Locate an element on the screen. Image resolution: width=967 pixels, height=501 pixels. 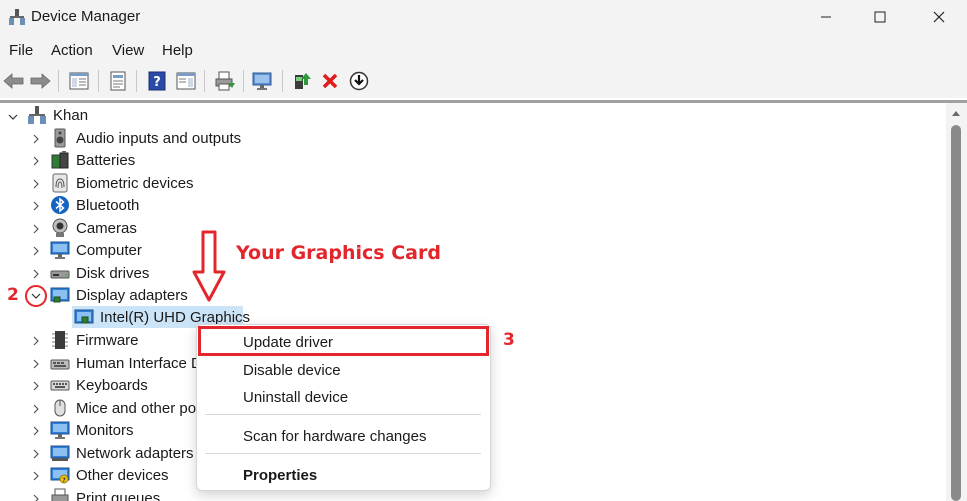
tree-item-mice: Mice and other po is located at coordinates (100, 408).